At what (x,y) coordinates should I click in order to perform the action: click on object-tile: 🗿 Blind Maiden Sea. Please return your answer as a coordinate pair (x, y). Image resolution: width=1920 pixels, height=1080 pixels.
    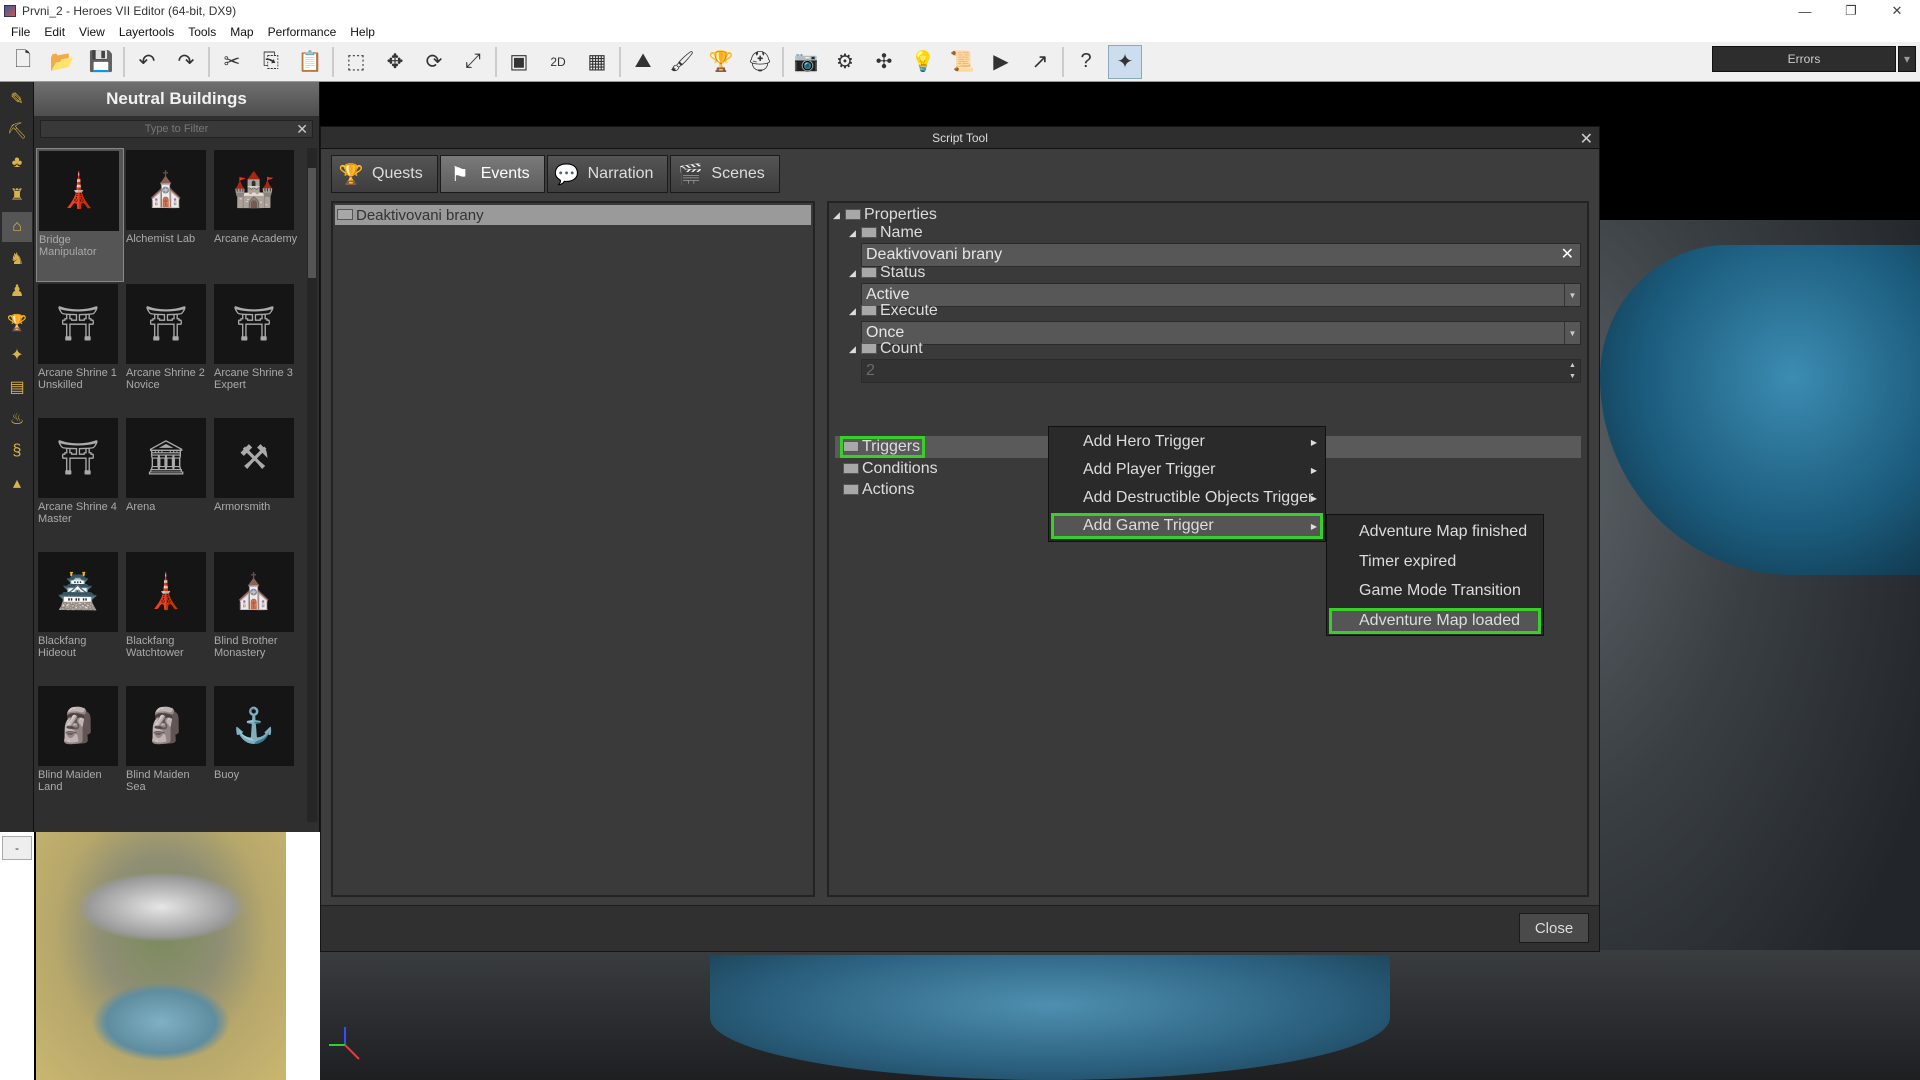
    Looking at the image, I should click on (168, 751).